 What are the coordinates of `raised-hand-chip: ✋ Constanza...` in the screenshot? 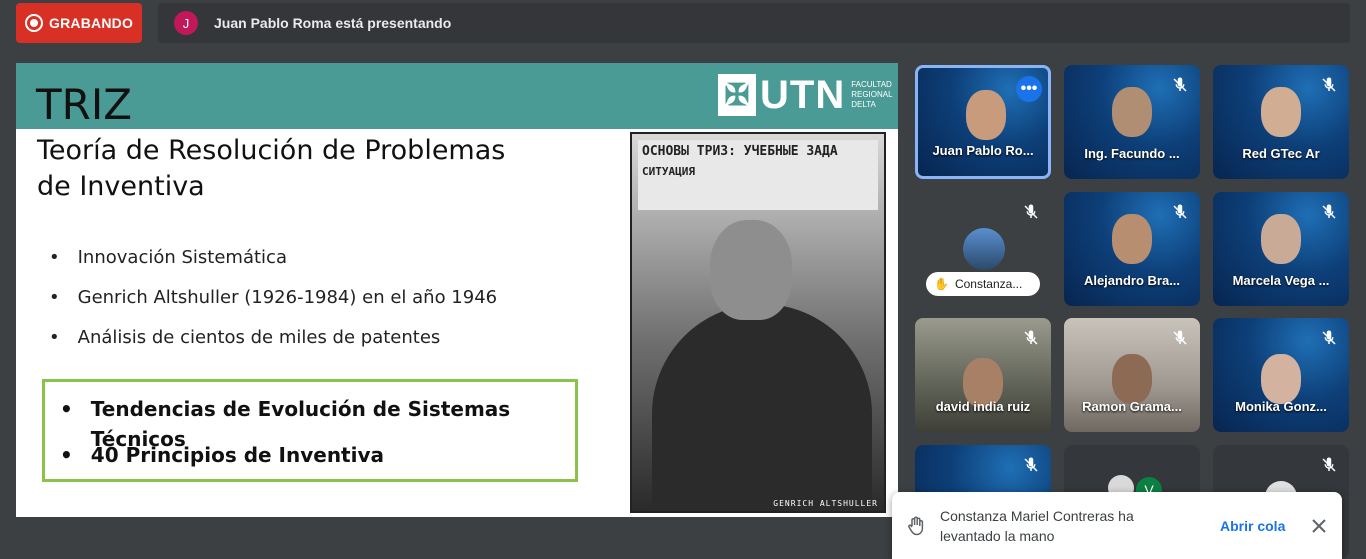 It's located at (983, 284).